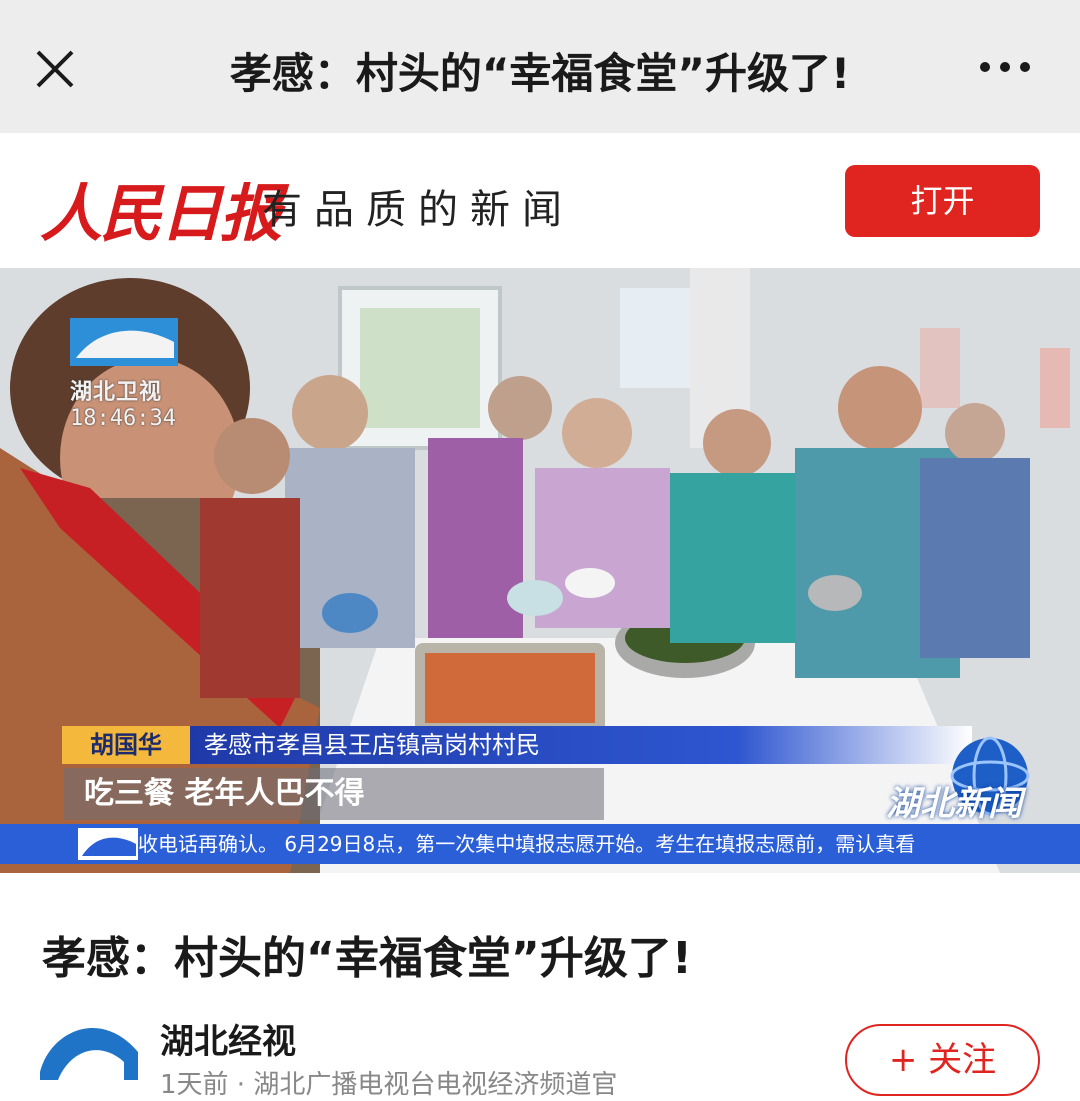 This screenshot has width=1080, height=1101. What do you see at coordinates (540, 73) in the screenshot?
I see `page-title: 孝感：村头的“幸福食堂”升级了!` at bounding box center [540, 73].